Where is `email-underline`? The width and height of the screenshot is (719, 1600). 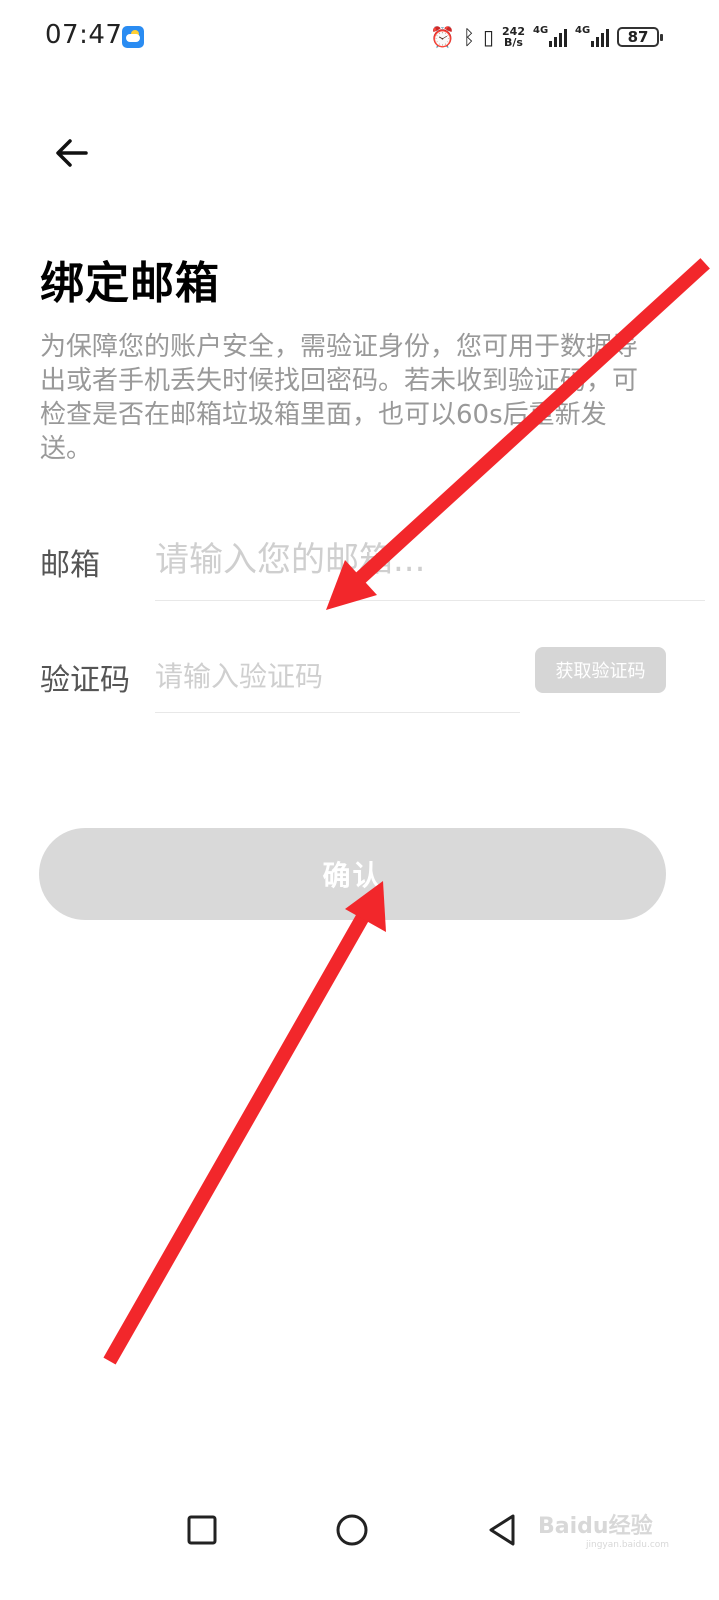 email-underline is located at coordinates (430, 600).